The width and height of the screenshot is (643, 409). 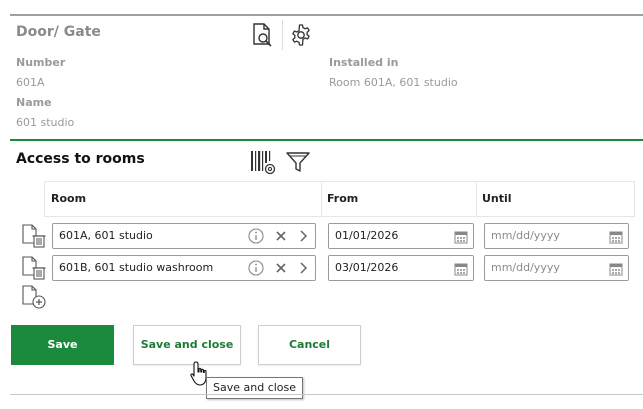 What do you see at coordinates (263, 162) in the screenshot?
I see `barcode-settings-icon` at bounding box center [263, 162].